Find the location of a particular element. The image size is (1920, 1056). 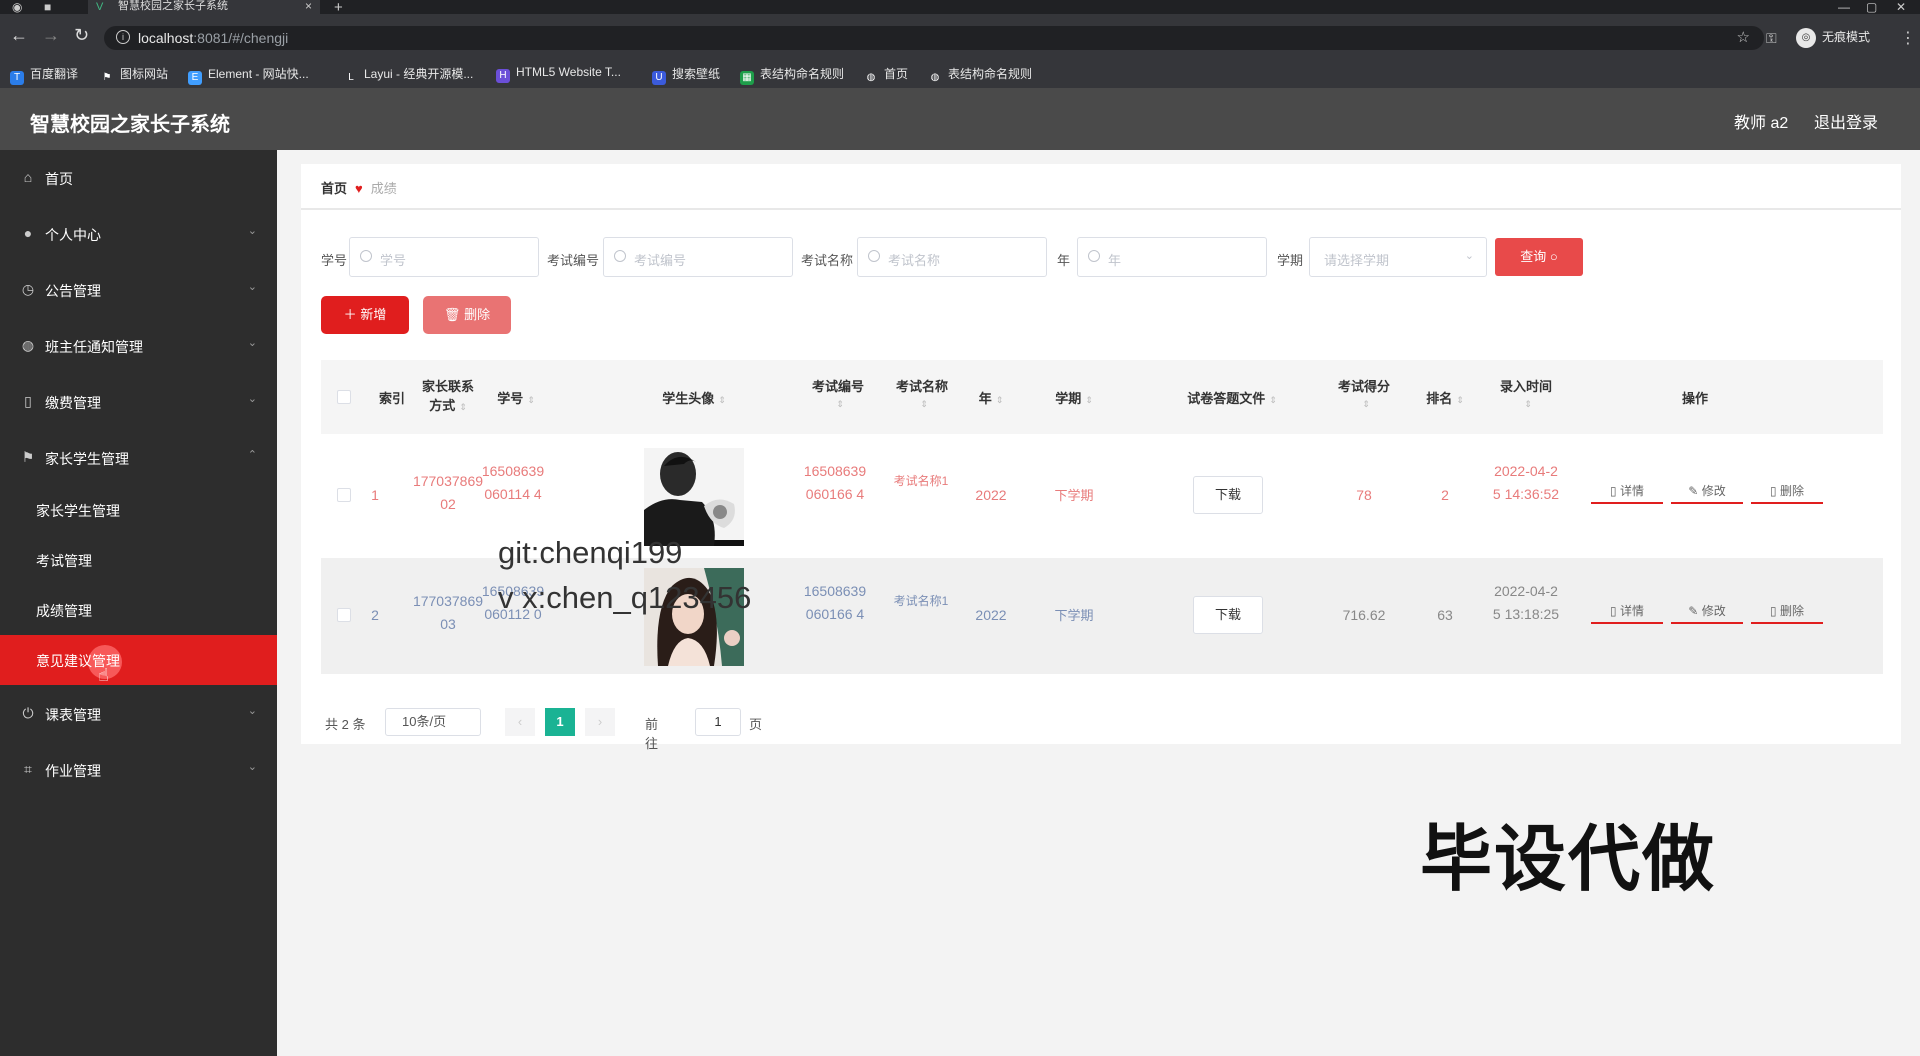

page-size-select: 10条/页 is located at coordinates (433, 722).